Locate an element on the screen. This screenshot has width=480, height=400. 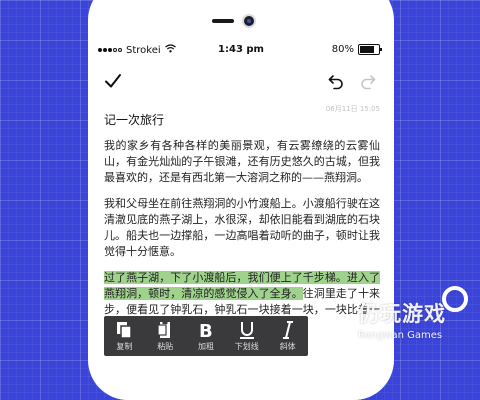
paste-button: 粘贴 is located at coordinates (165, 336).